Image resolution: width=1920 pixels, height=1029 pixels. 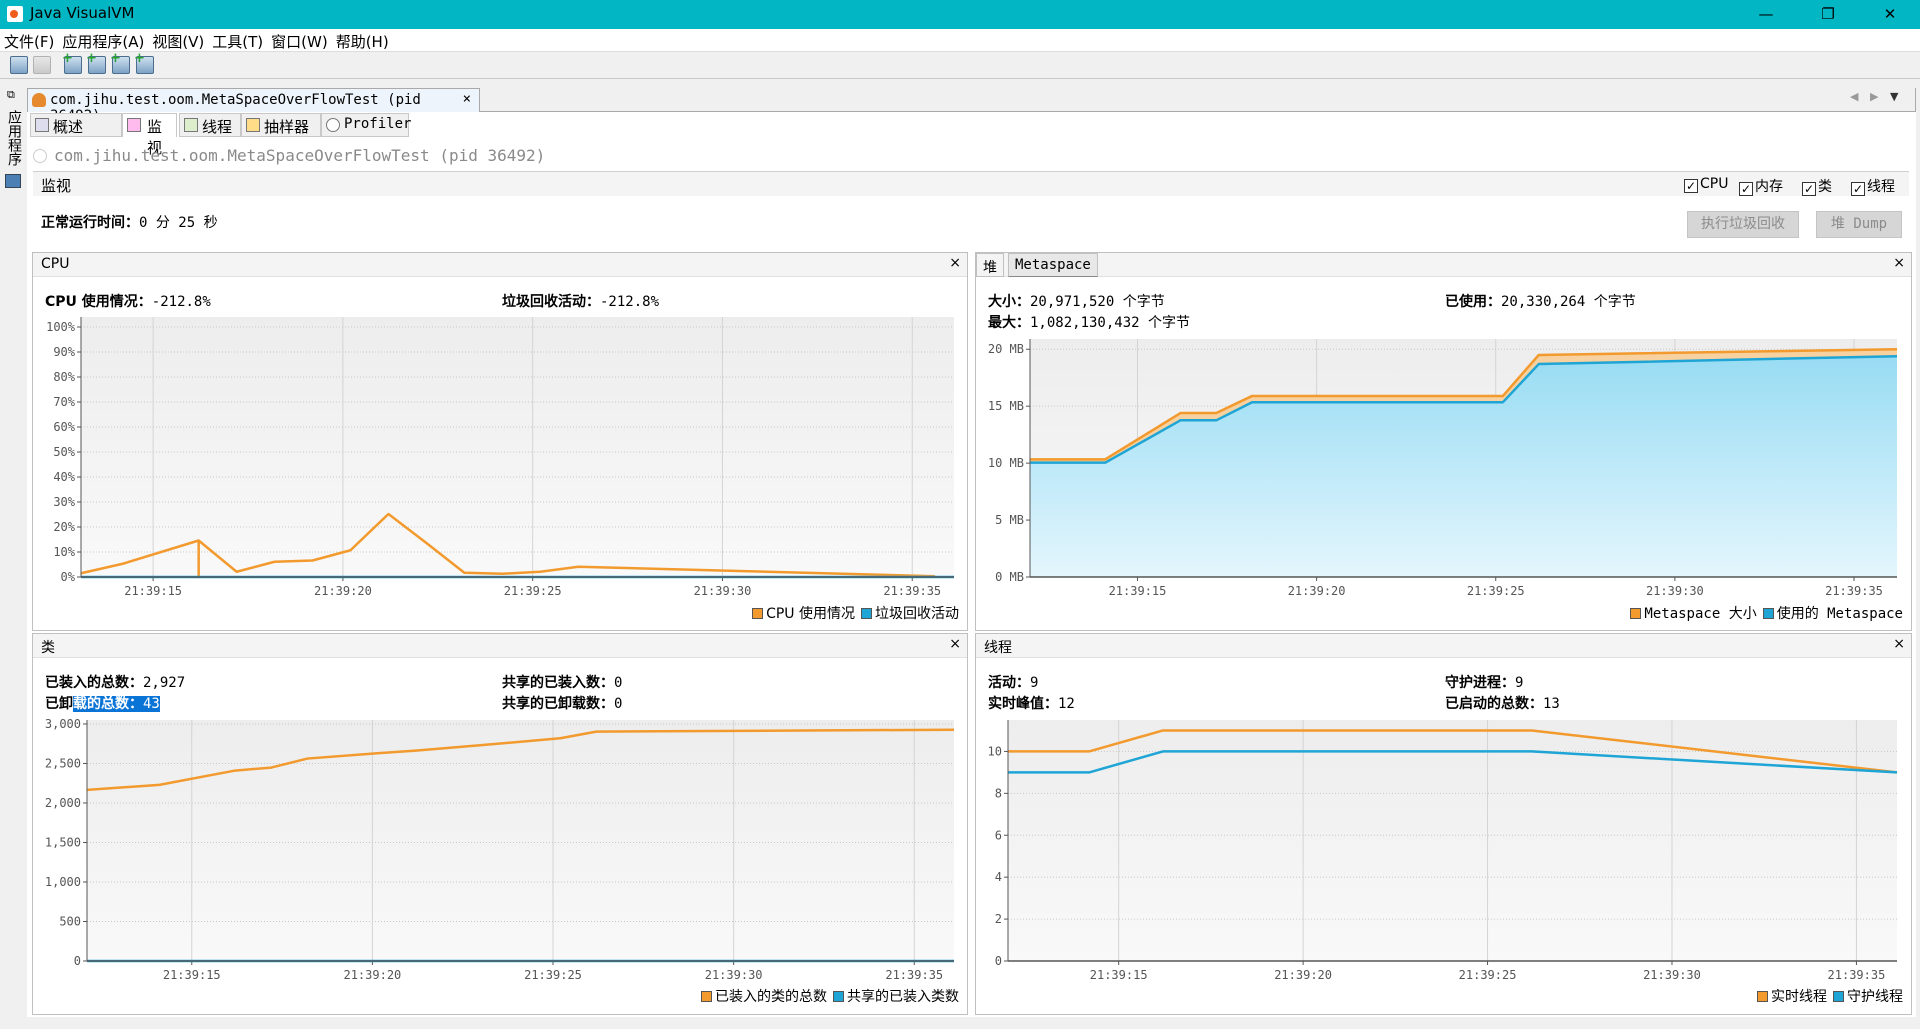 I want to click on y-tick-label: 2, so click(x=998, y=919).